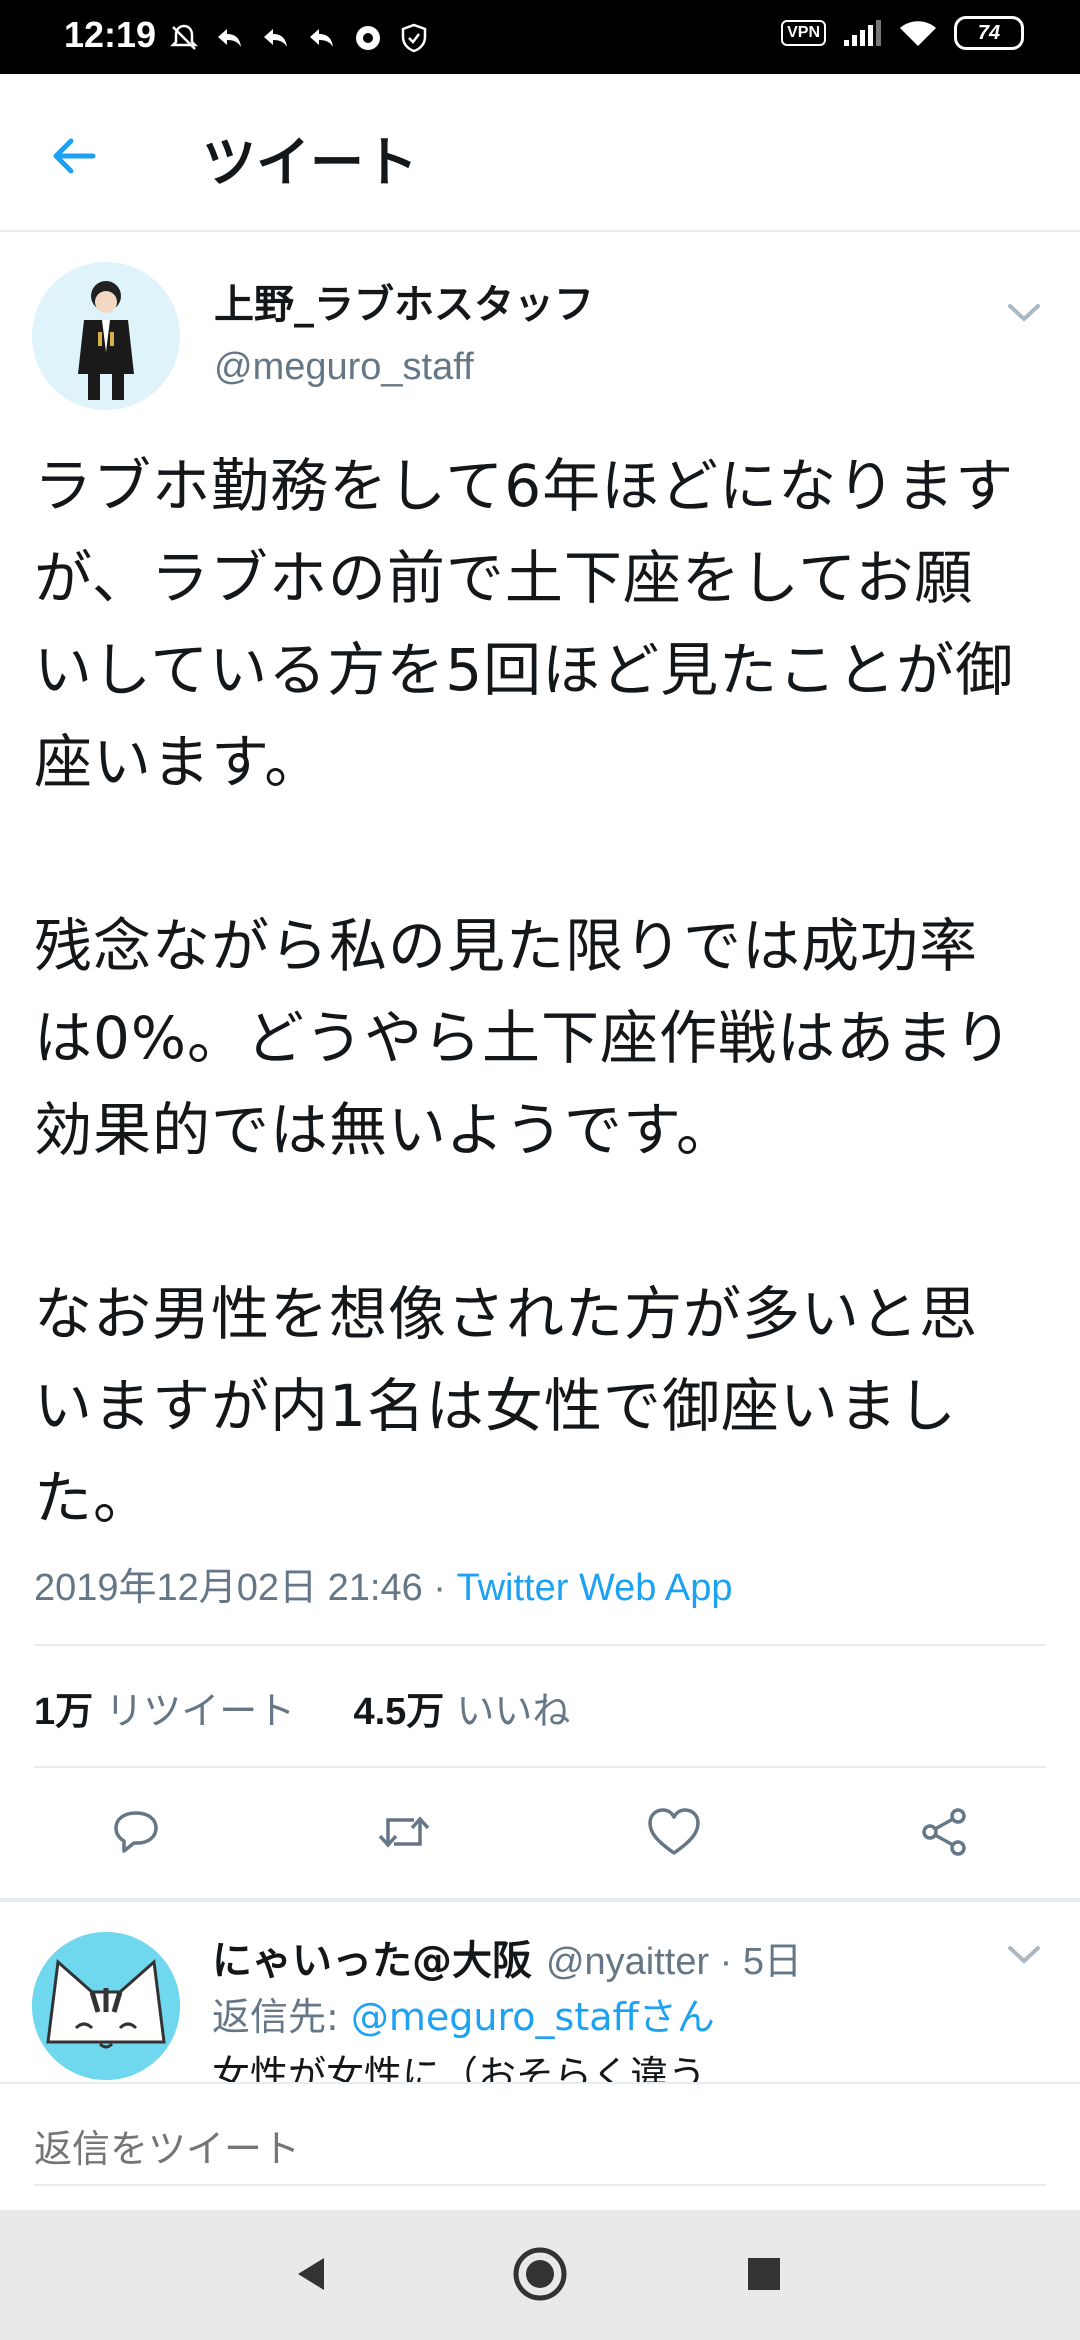  Describe the element at coordinates (989, 33) in the screenshot. I see `battery-icon: 74` at that location.